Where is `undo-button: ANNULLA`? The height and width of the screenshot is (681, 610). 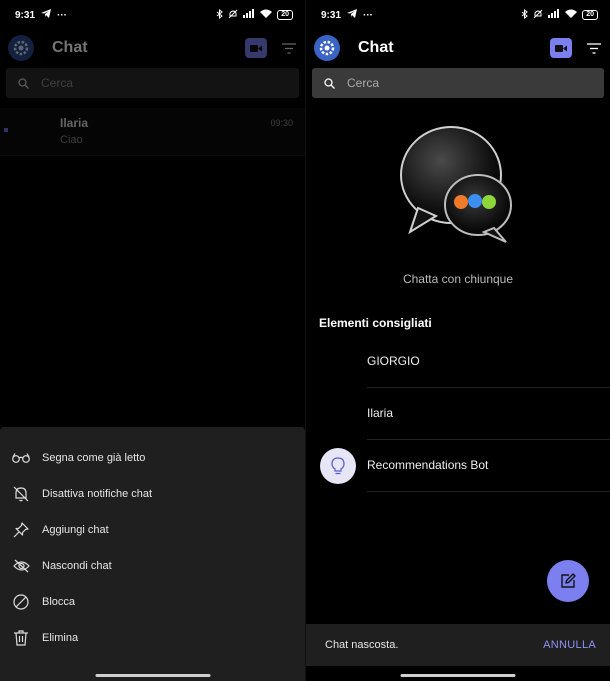
undo-button: ANNULLA is located at coordinates (569, 645).